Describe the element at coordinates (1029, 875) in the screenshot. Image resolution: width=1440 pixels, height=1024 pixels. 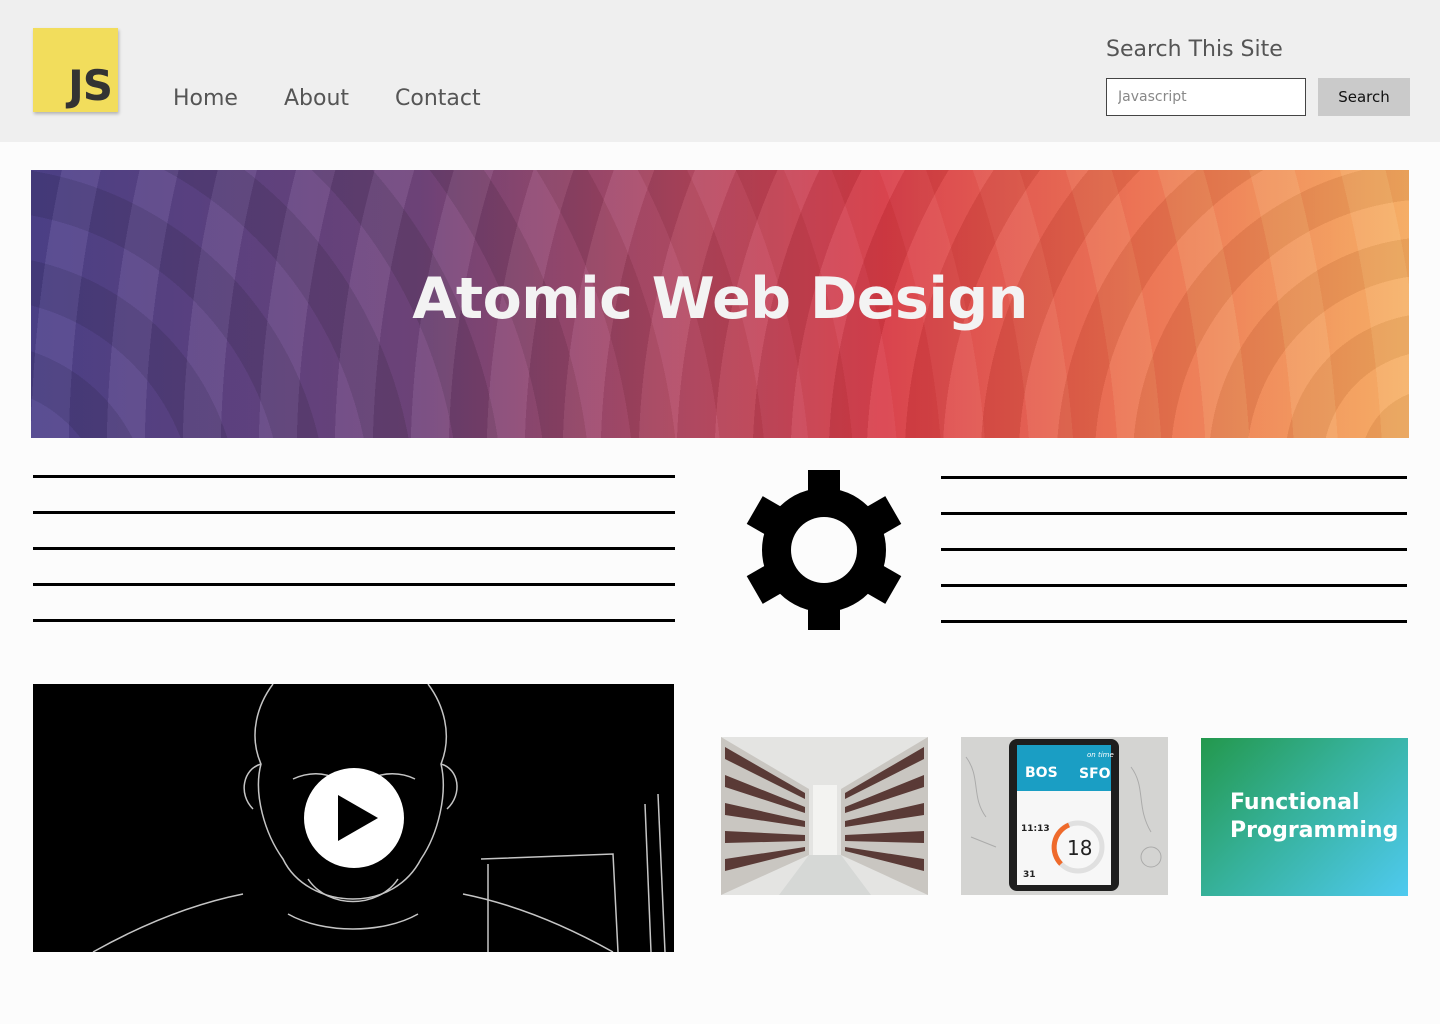
I see `flight-day: 31` at that location.